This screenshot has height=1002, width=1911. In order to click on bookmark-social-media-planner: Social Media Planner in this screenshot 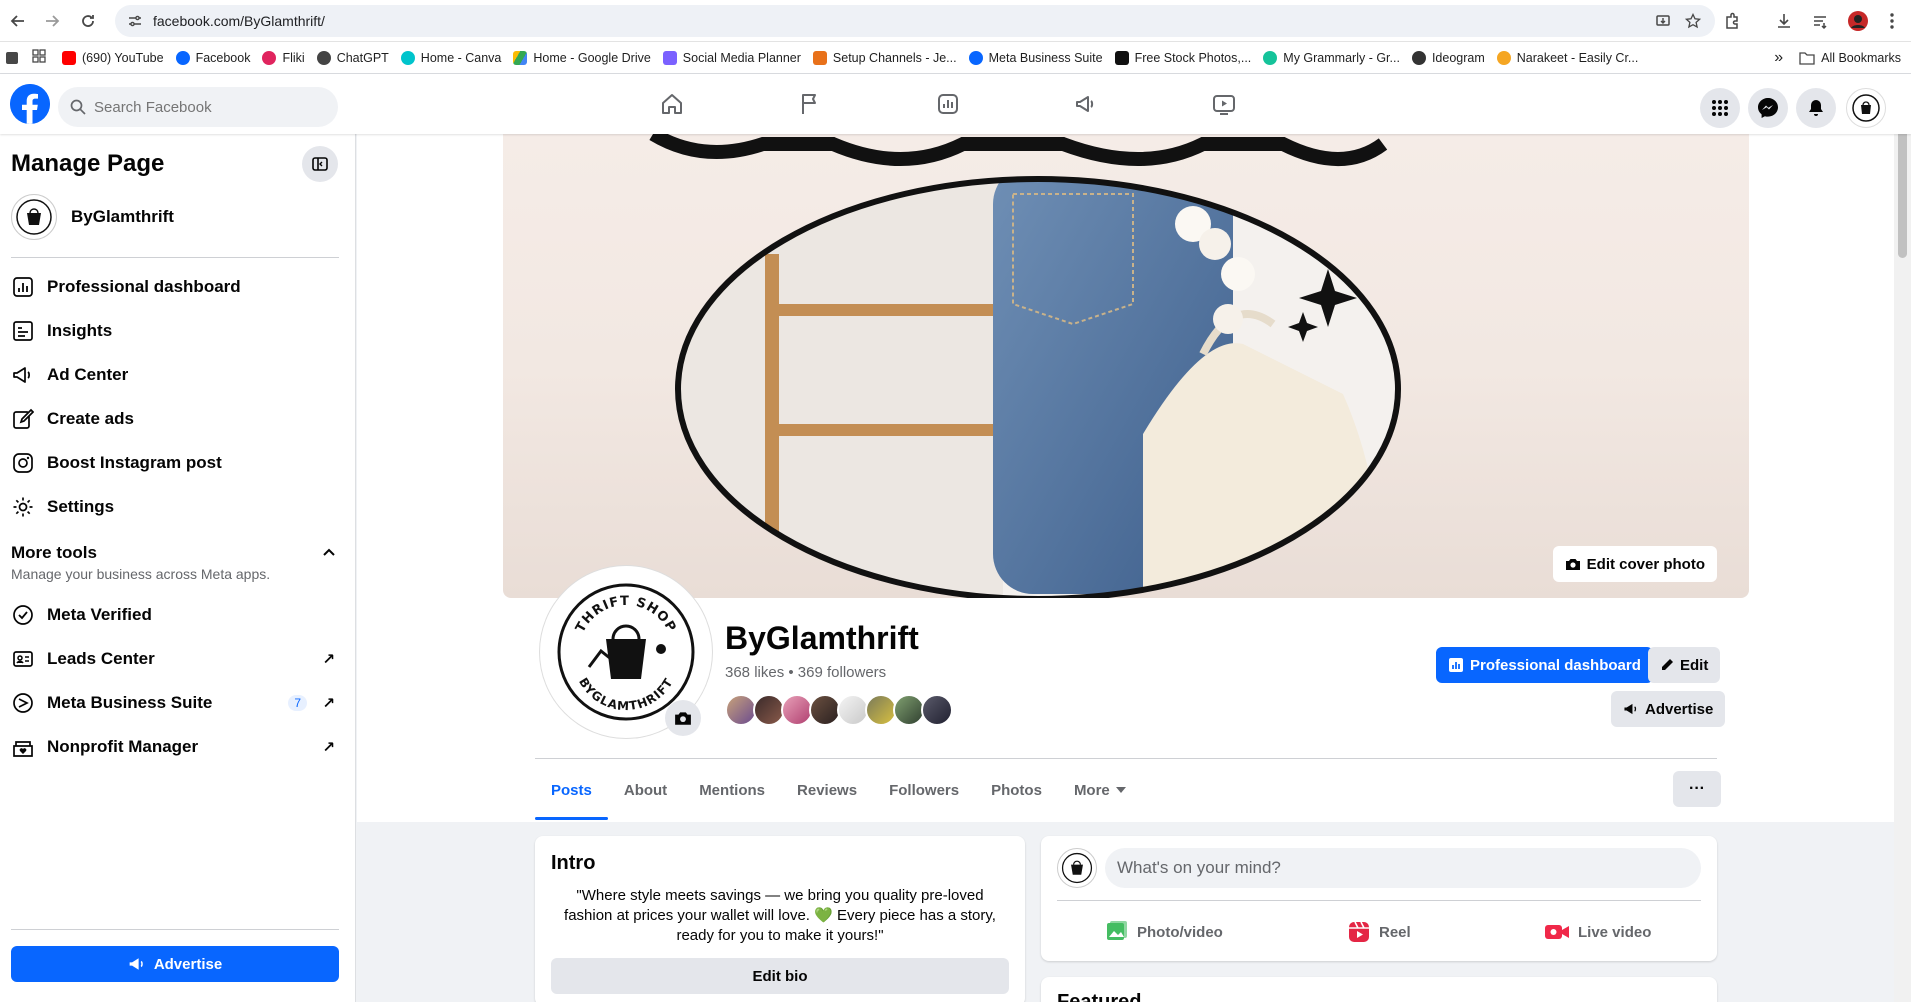, I will do `click(732, 58)`.